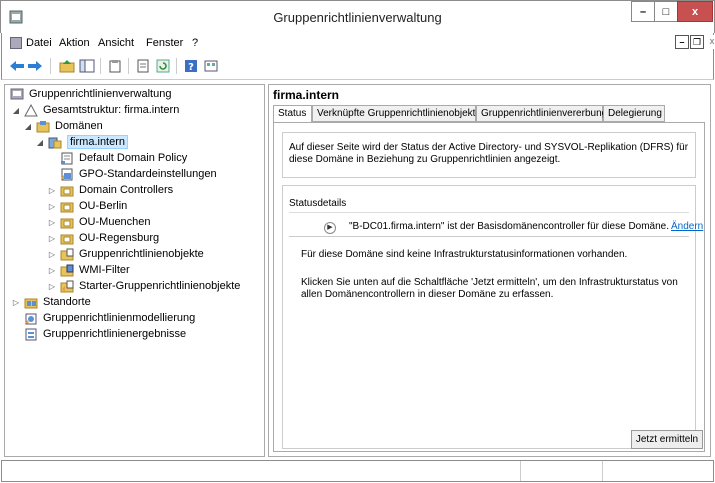 The width and height of the screenshot is (715, 483). I want to click on sites-icon, so click(31, 302).